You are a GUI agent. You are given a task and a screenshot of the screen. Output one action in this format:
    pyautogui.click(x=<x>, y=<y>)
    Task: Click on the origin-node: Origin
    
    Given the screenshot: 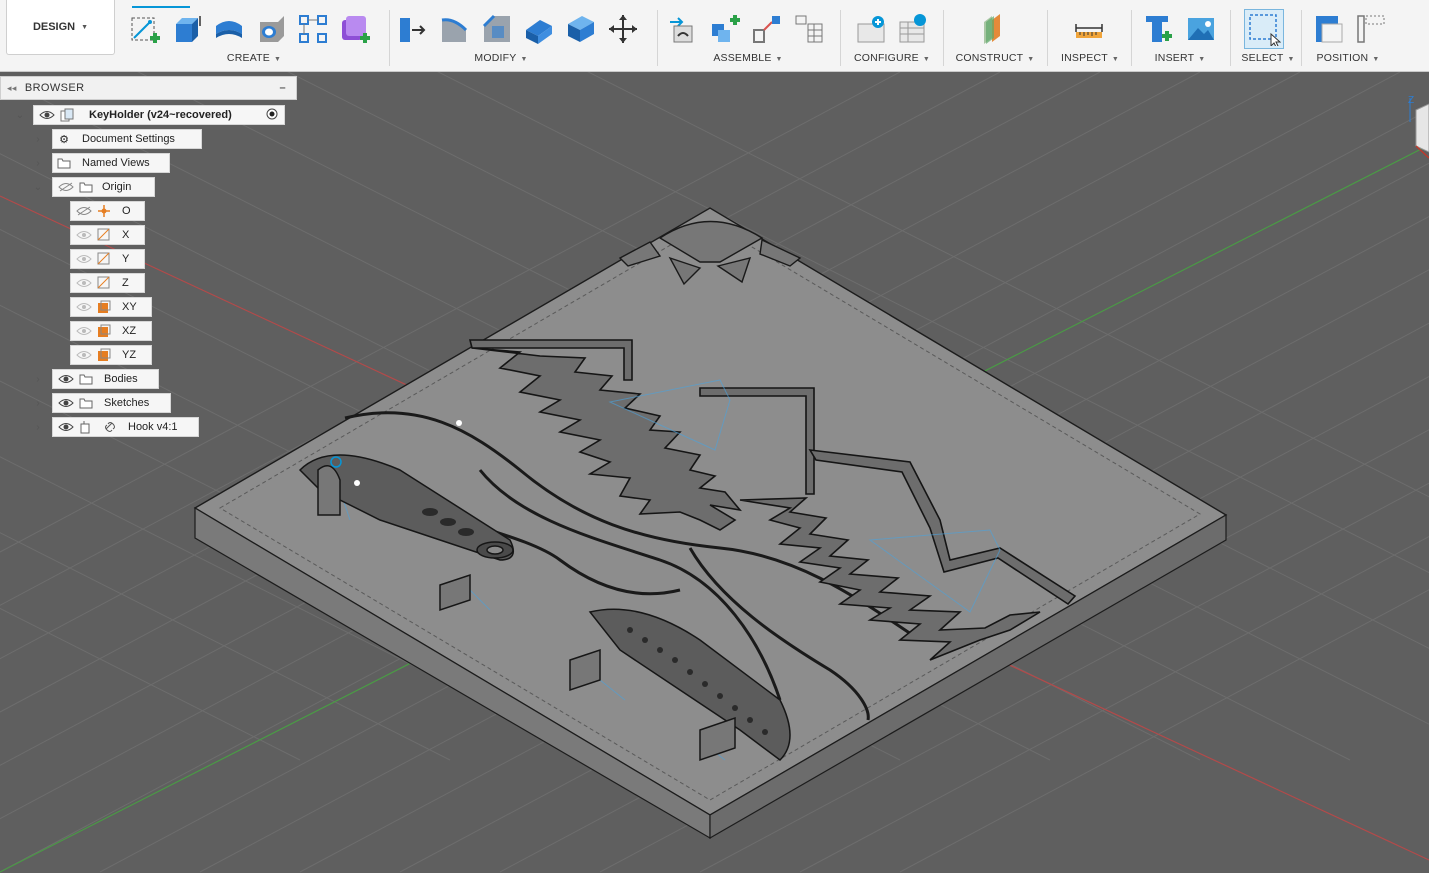 What is the action you would take?
    pyautogui.click(x=103, y=187)
    